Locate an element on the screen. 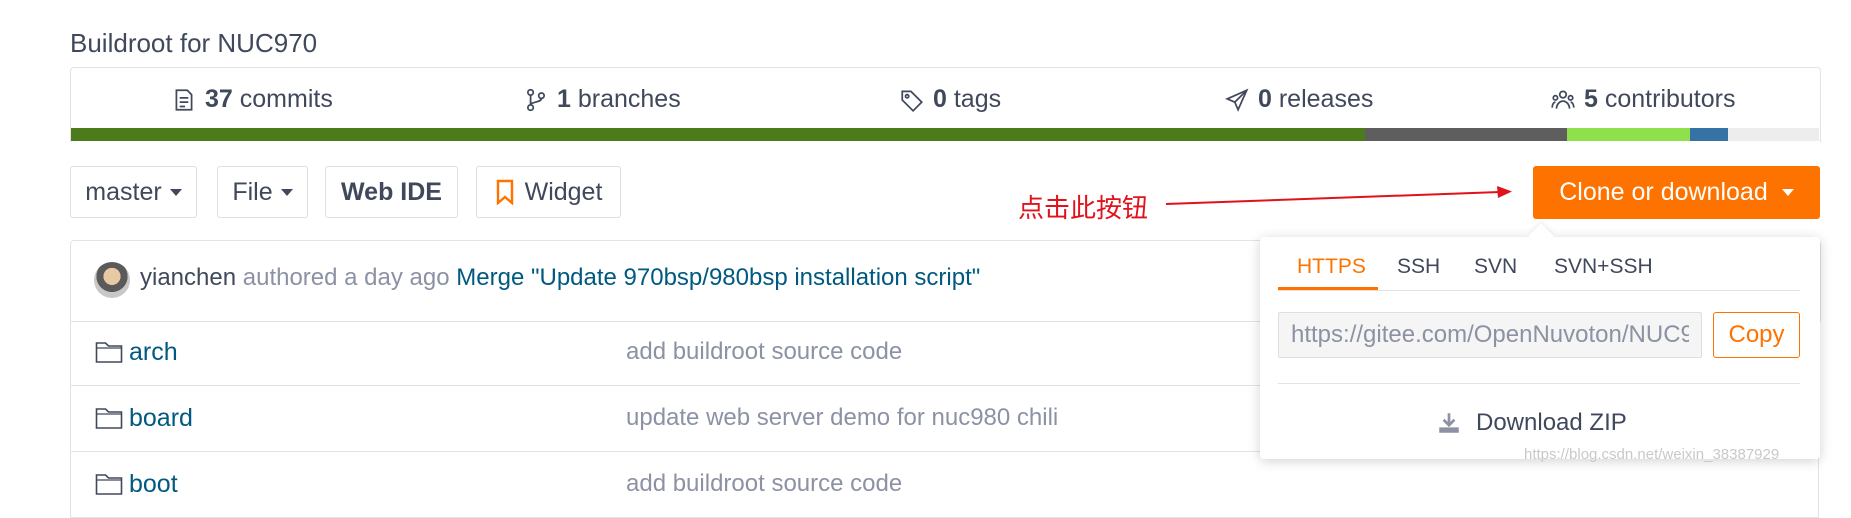 This screenshot has height=518, width=1851. branch-select: master is located at coordinates (133, 192).